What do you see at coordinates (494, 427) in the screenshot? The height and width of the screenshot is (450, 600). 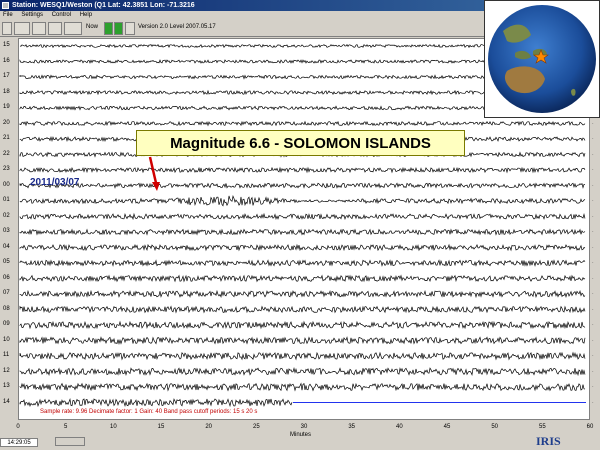 I see `axis-tick-label: 50` at bounding box center [494, 427].